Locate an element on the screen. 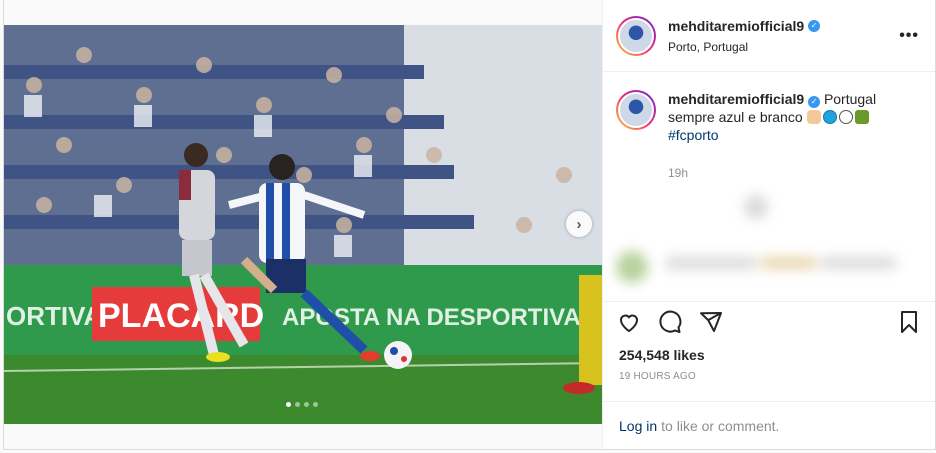 The image size is (936, 453). chevron-right-icon: › is located at coordinates (579, 224).